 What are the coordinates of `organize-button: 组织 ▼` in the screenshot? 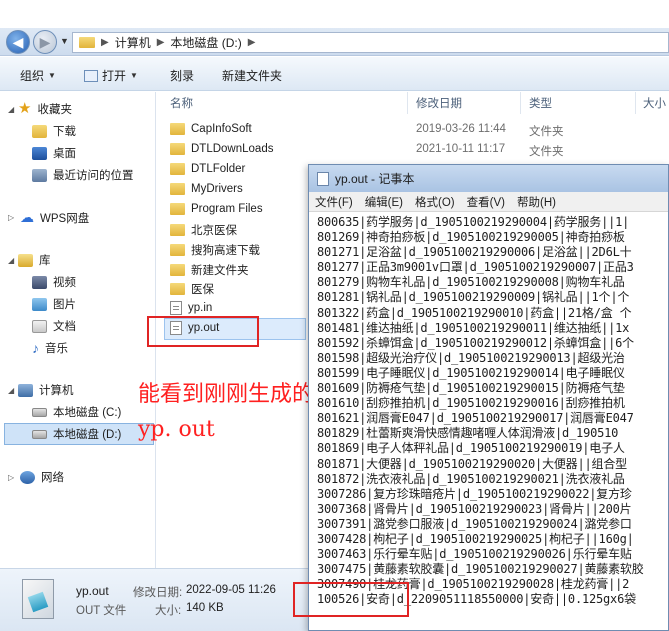 It's located at (38, 75).